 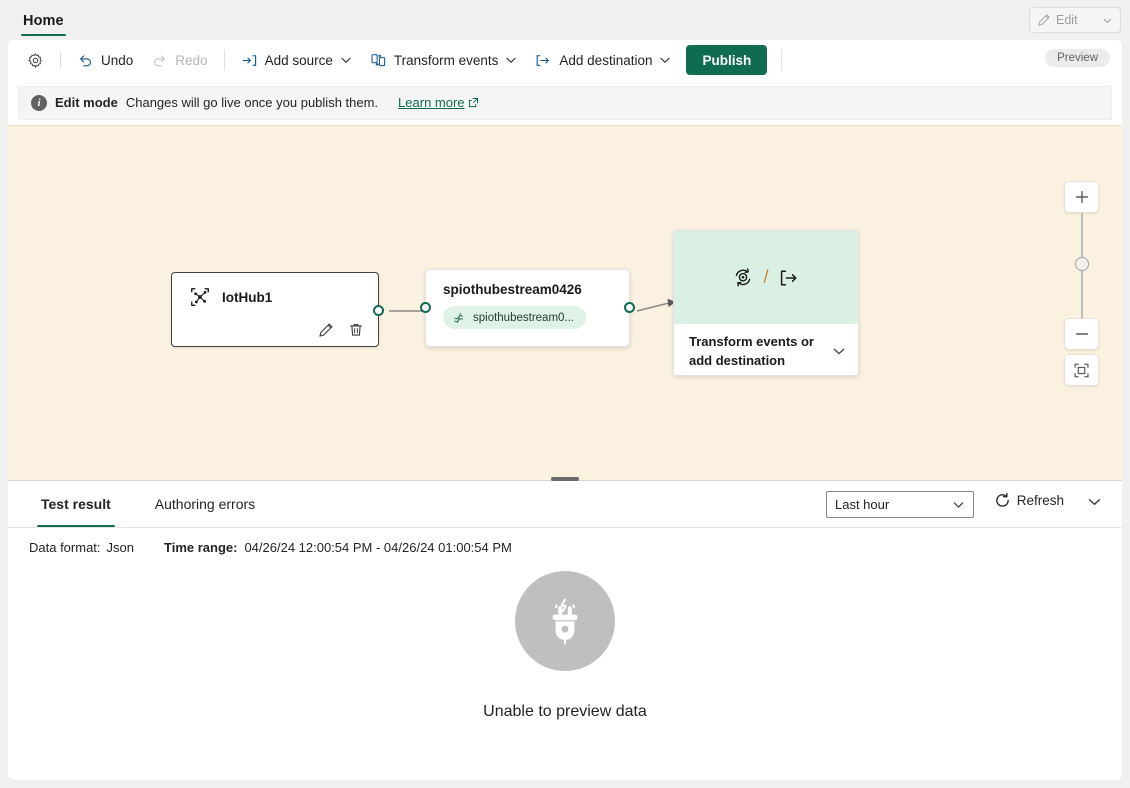 I want to click on plug-disconnected-icon, so click(x=565, y=621).